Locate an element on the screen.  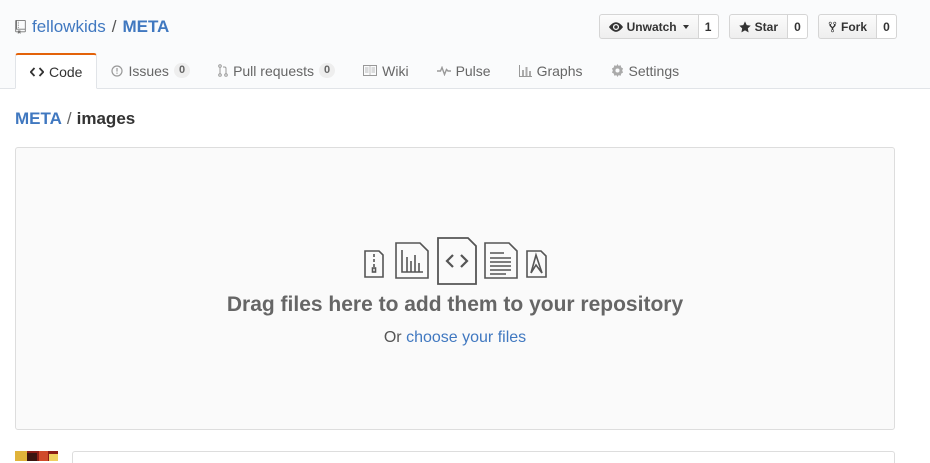
fork-icon is located at coordinates (832, 26).